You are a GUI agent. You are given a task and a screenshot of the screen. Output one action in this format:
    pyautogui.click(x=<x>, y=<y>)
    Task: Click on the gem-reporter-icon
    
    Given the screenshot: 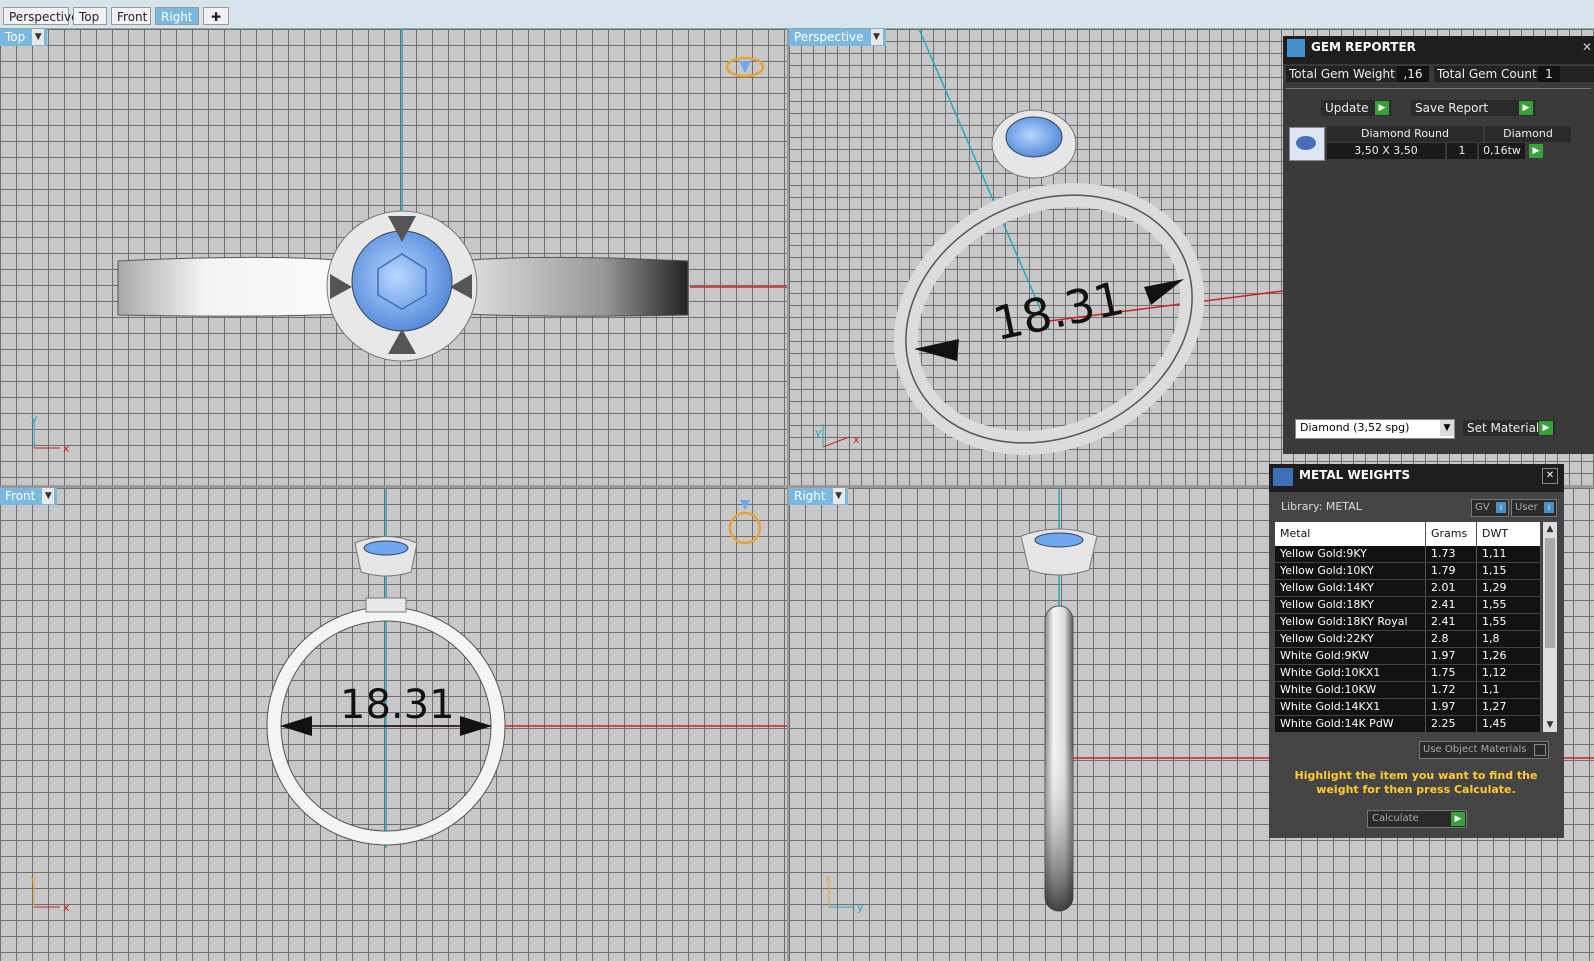 What is the action you would take?
    pyautogui.click(x=1296, y=48)
    